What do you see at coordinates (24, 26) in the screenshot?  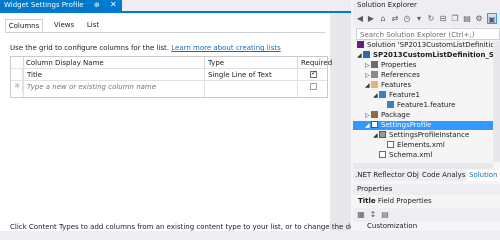 I see `tab-columns: Columns` at bounding box center [24, 26].